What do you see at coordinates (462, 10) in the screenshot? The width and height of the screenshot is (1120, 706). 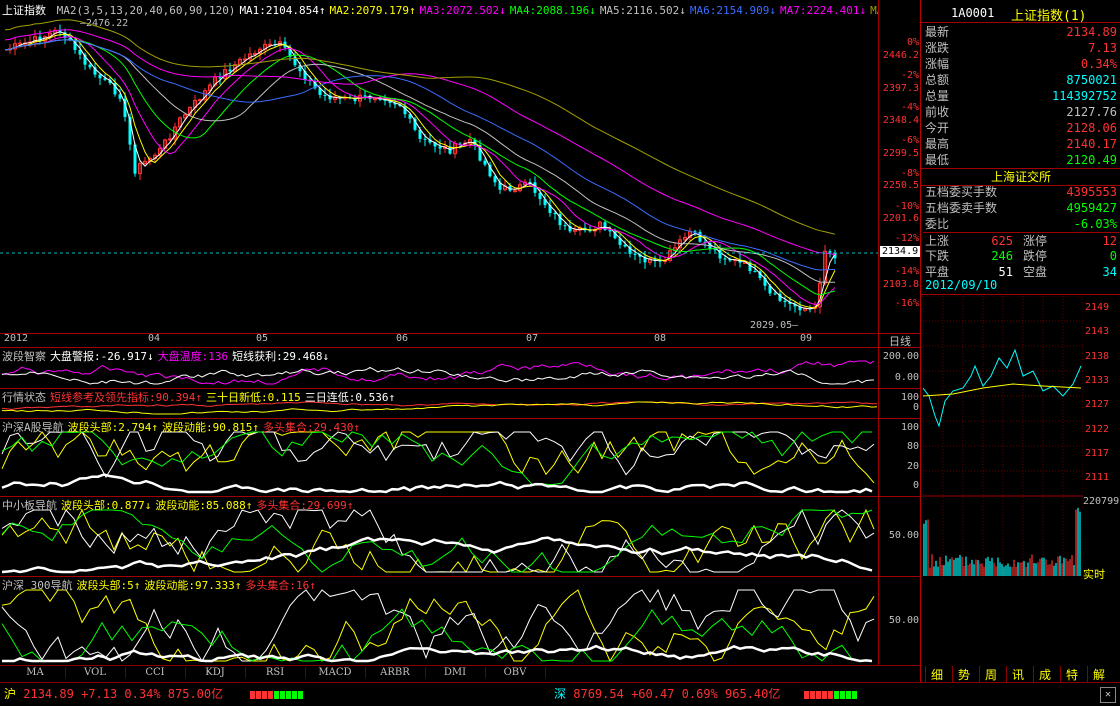 I see `ma-legend-item: MA3:2072.502↓` at bounding box center [462, 10].